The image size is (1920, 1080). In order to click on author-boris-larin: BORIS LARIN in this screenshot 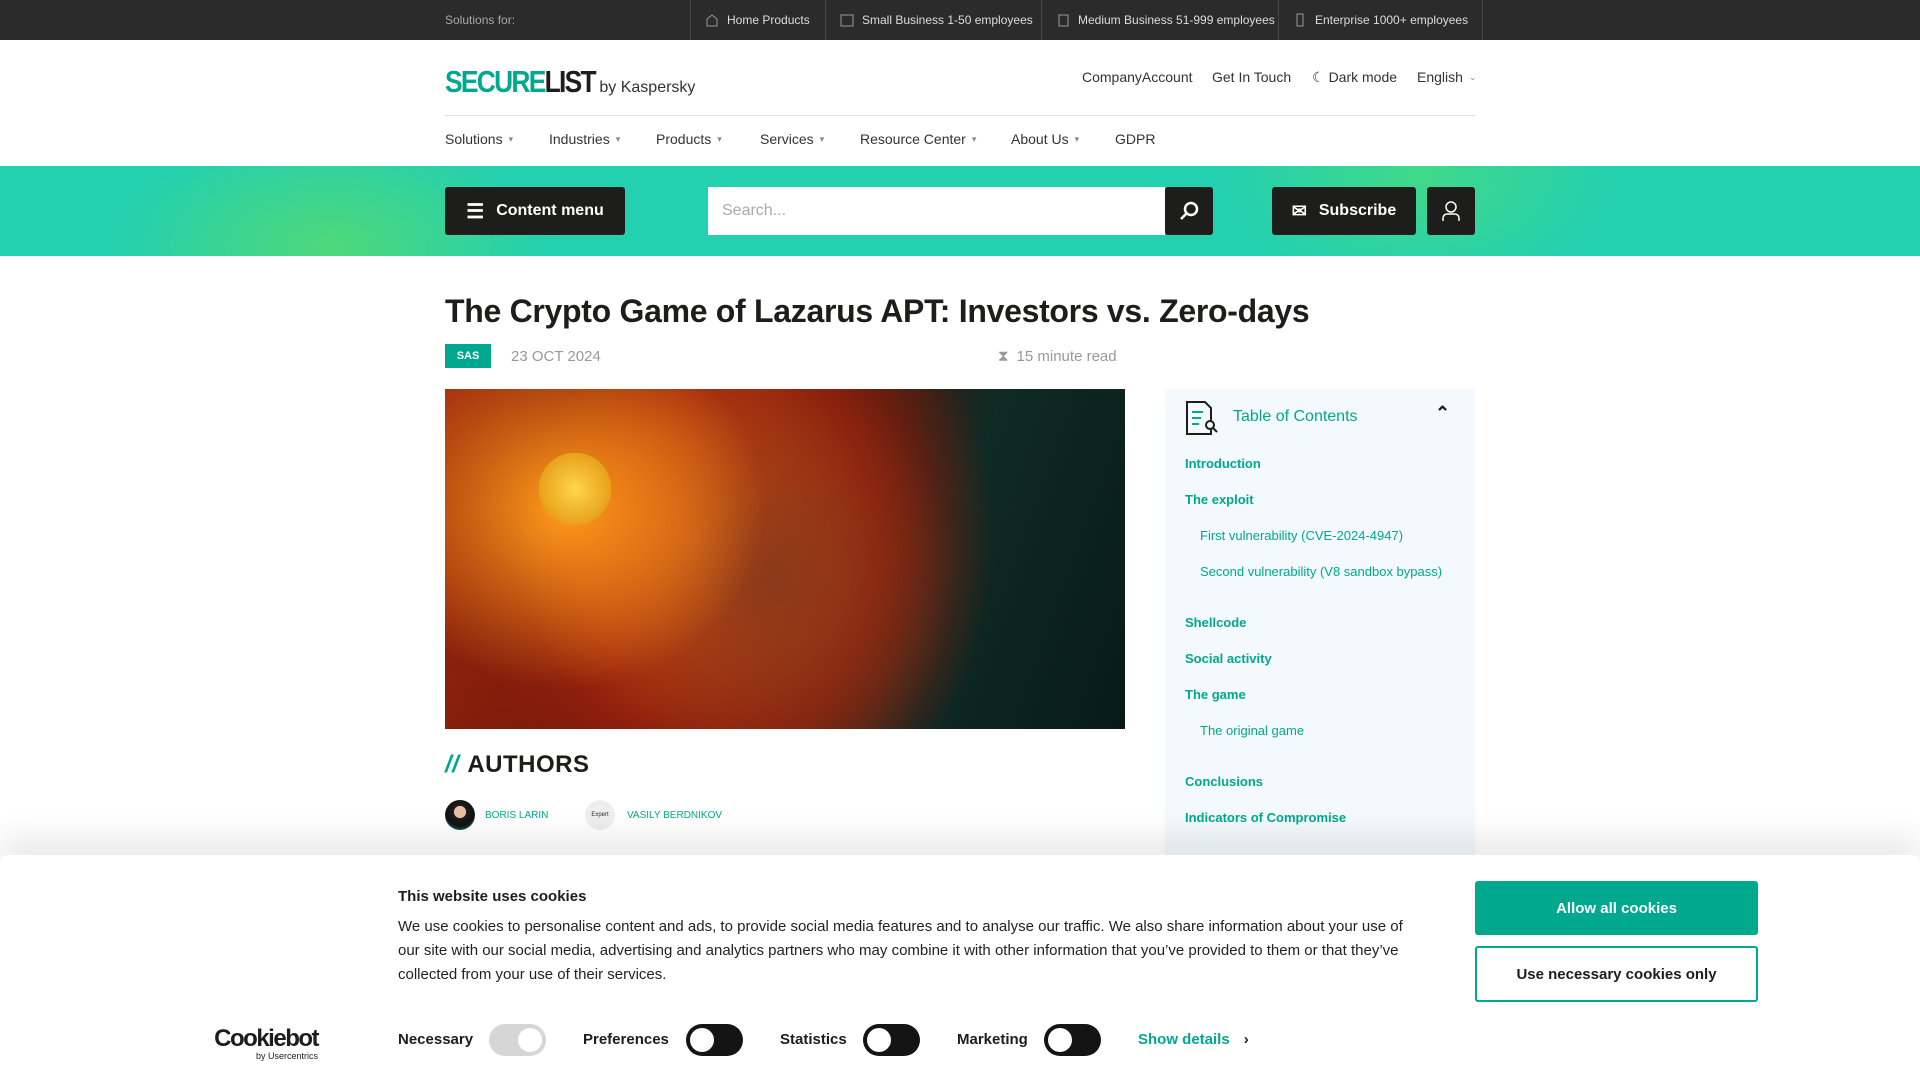, I will do `click(496, 815)`.